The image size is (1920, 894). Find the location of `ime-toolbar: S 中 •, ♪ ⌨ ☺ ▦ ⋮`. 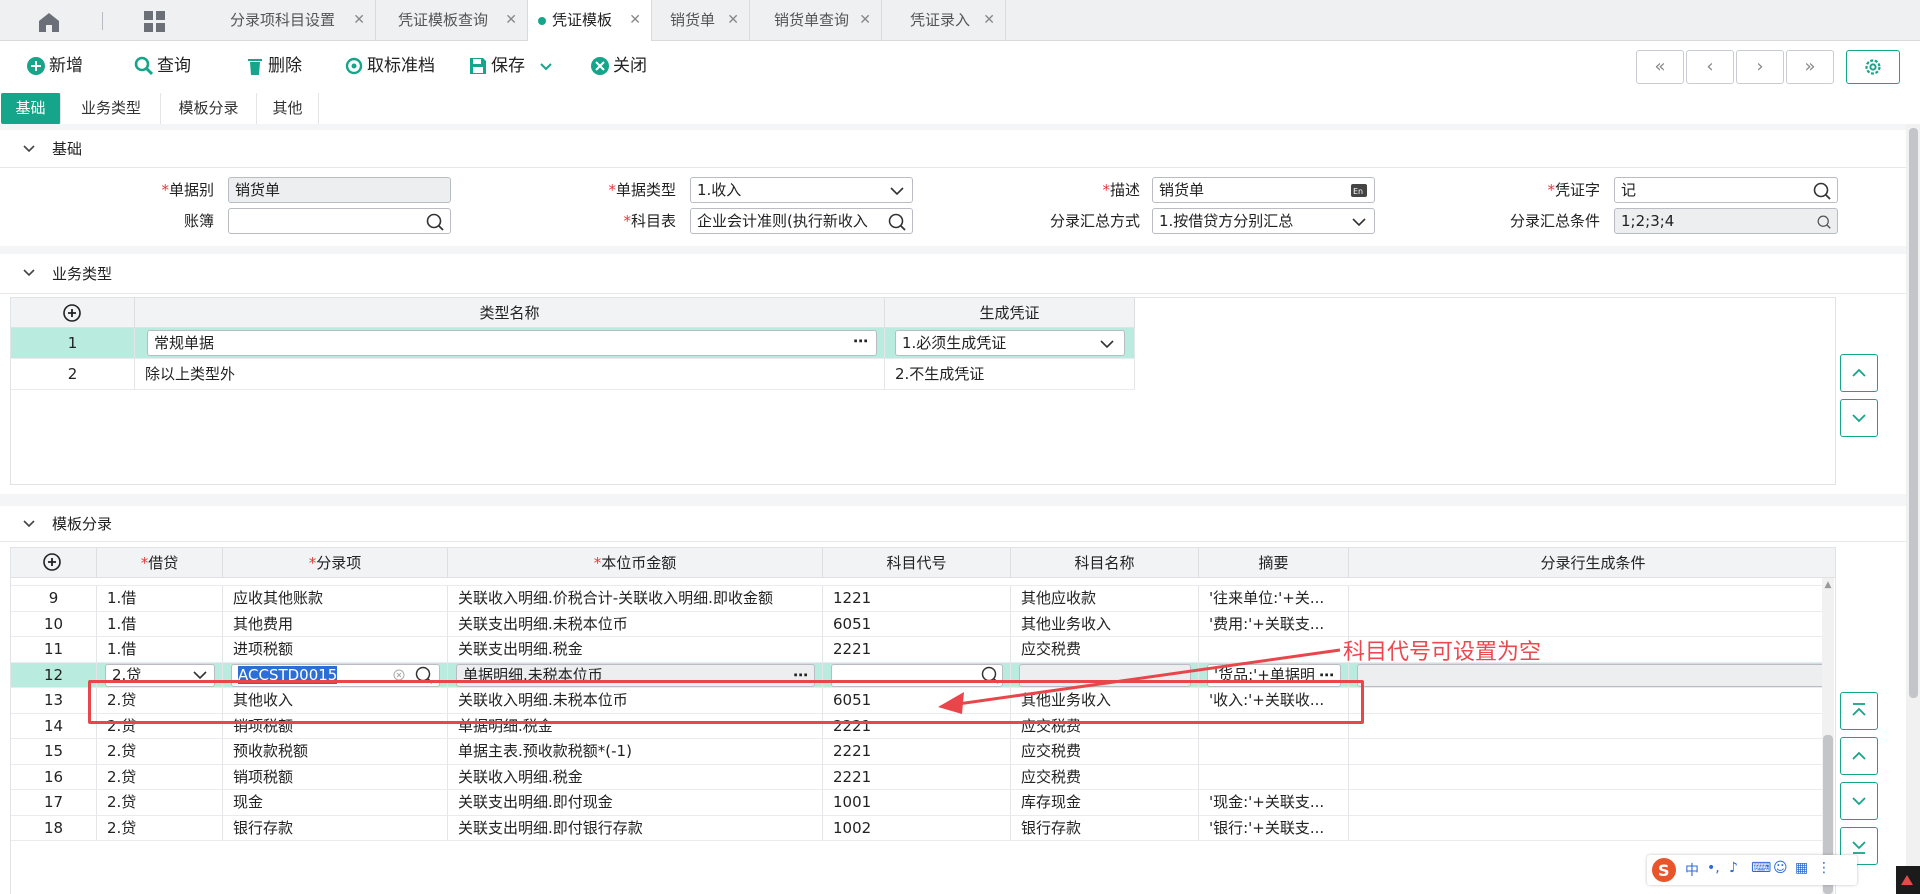

ime-toolbar: S 中 •, ♪ ⌨ ☺ ▦ ⋮ is located at coordinates (1752, 870).